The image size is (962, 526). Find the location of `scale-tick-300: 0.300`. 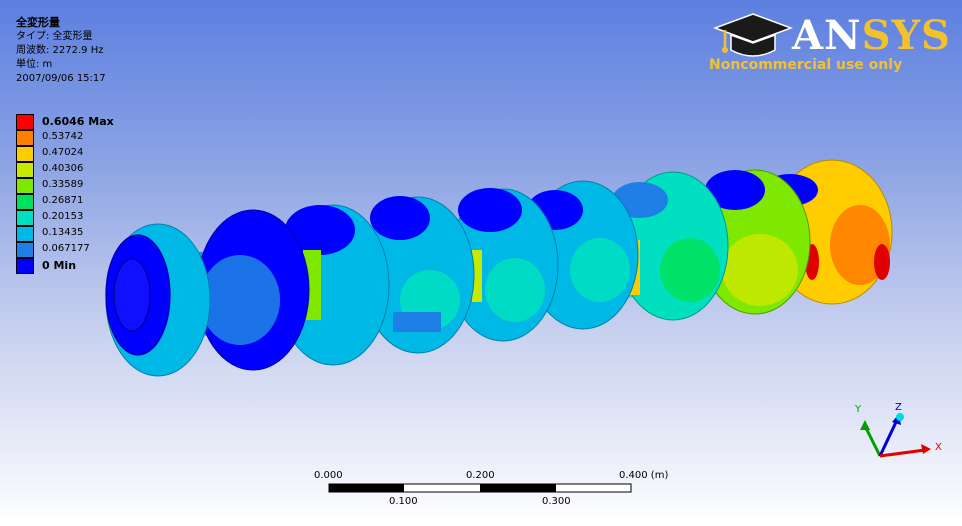

scale-tick-300: 0.300 is located at coordinates (556, 501).